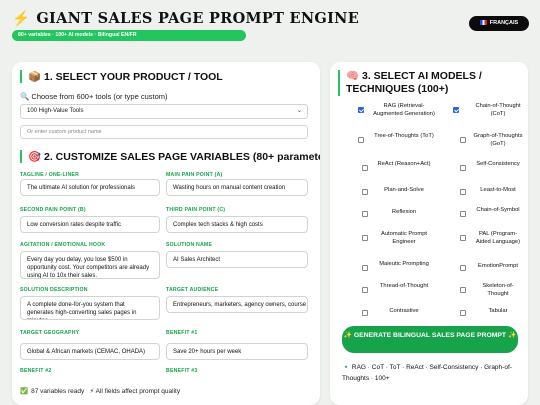 Image resolution: width=540 pixels, height=405 pixels. What do you see at coordinates (404, 110) in the screenshot?
I see `technique-label: RAG (Retrieval-Augmented Generation)` at bounding box center [404, 110].